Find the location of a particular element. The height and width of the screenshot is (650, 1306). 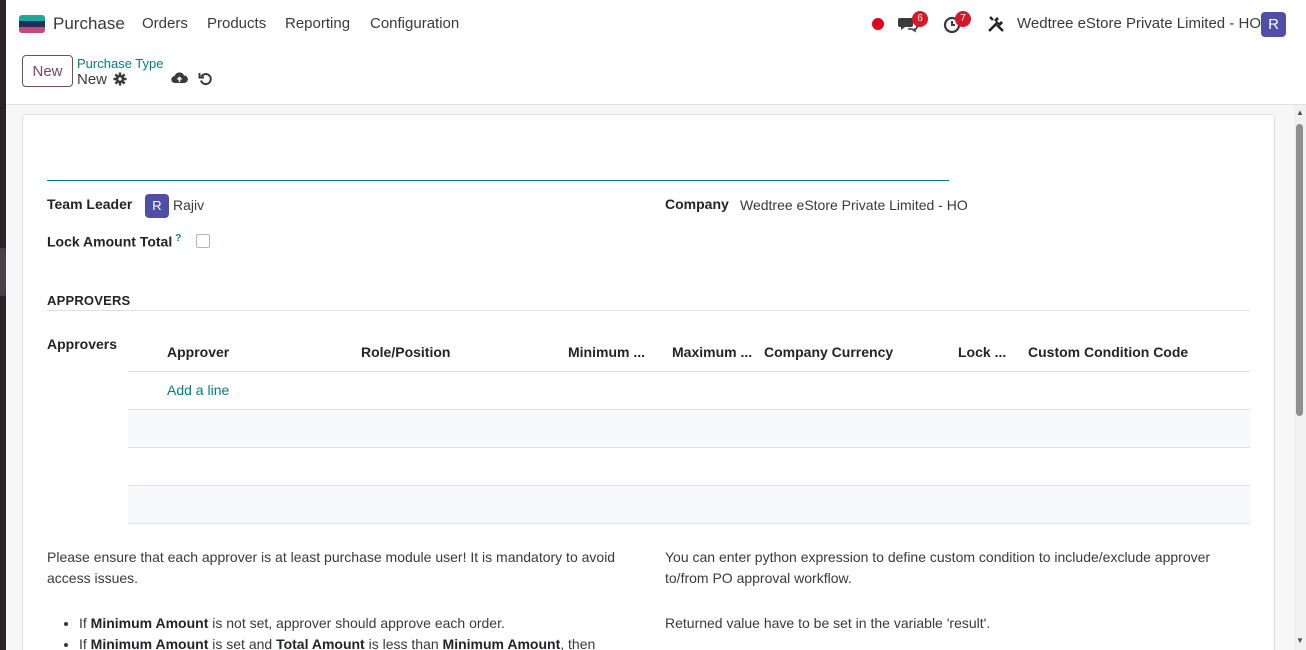

col-role-position: Role/Position is located at coordinates (405, 352).